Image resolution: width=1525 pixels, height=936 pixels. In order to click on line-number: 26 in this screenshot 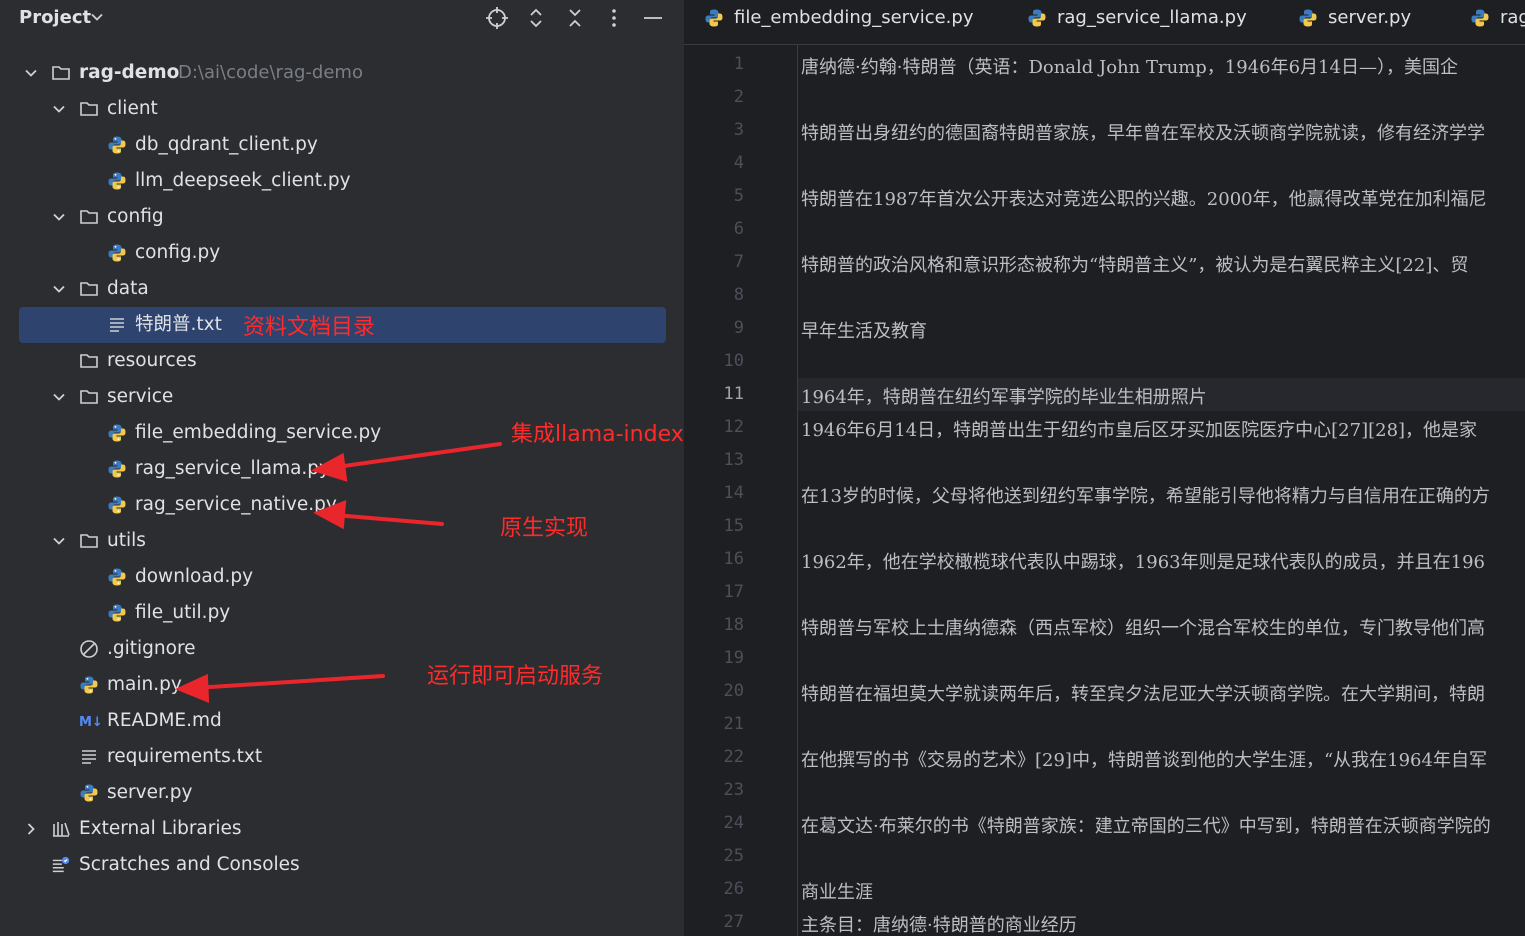, I will do `click(733, 889)`.